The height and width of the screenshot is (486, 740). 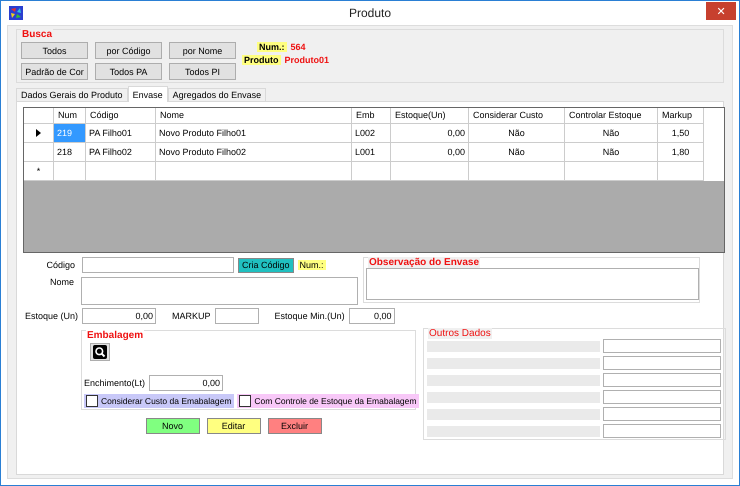 What do you see at coordinates (298, 47) in the screenshot?
I see `num-value: 564` at bounding box center [298, 47].